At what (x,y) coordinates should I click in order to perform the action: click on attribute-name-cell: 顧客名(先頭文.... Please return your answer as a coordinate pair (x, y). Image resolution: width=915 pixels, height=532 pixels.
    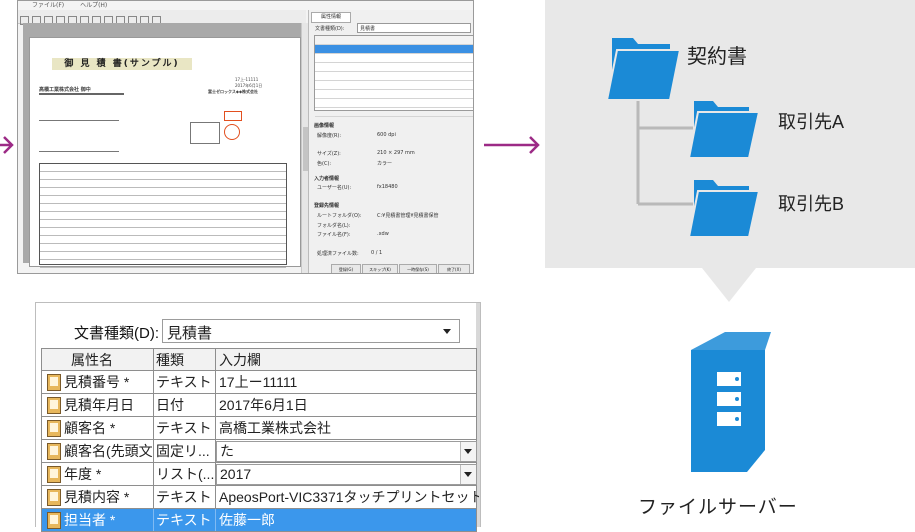
    Looking at the image, I should click on (98, 451).